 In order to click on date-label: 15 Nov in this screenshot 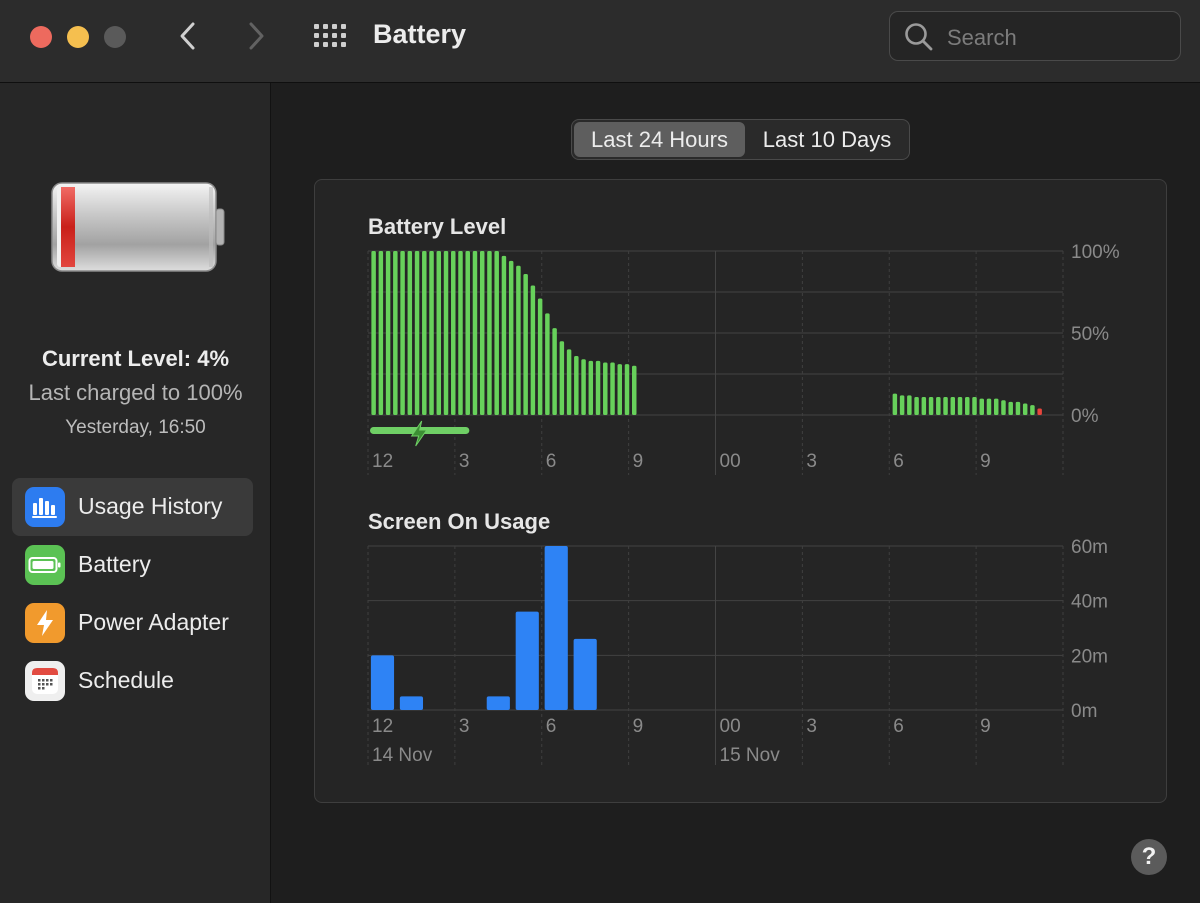, I will do `click(750, 755)`.